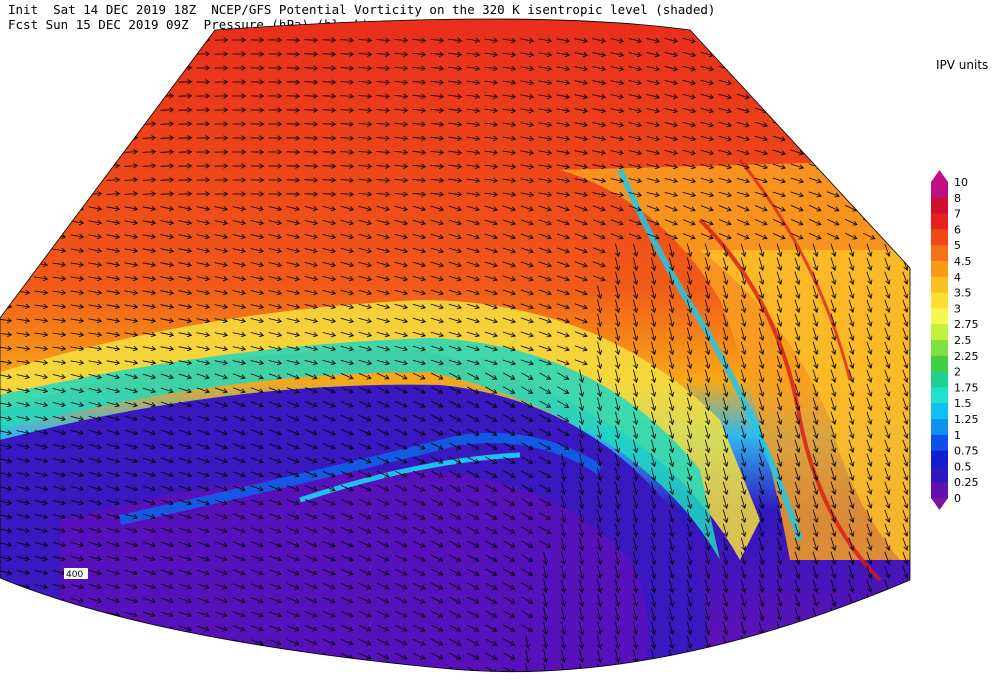 The image size is (1000, 680). What do you see at coordinates (962, 65) in the screenshot?
I see `units-label: IPV units` at bounding box center [962, 65].